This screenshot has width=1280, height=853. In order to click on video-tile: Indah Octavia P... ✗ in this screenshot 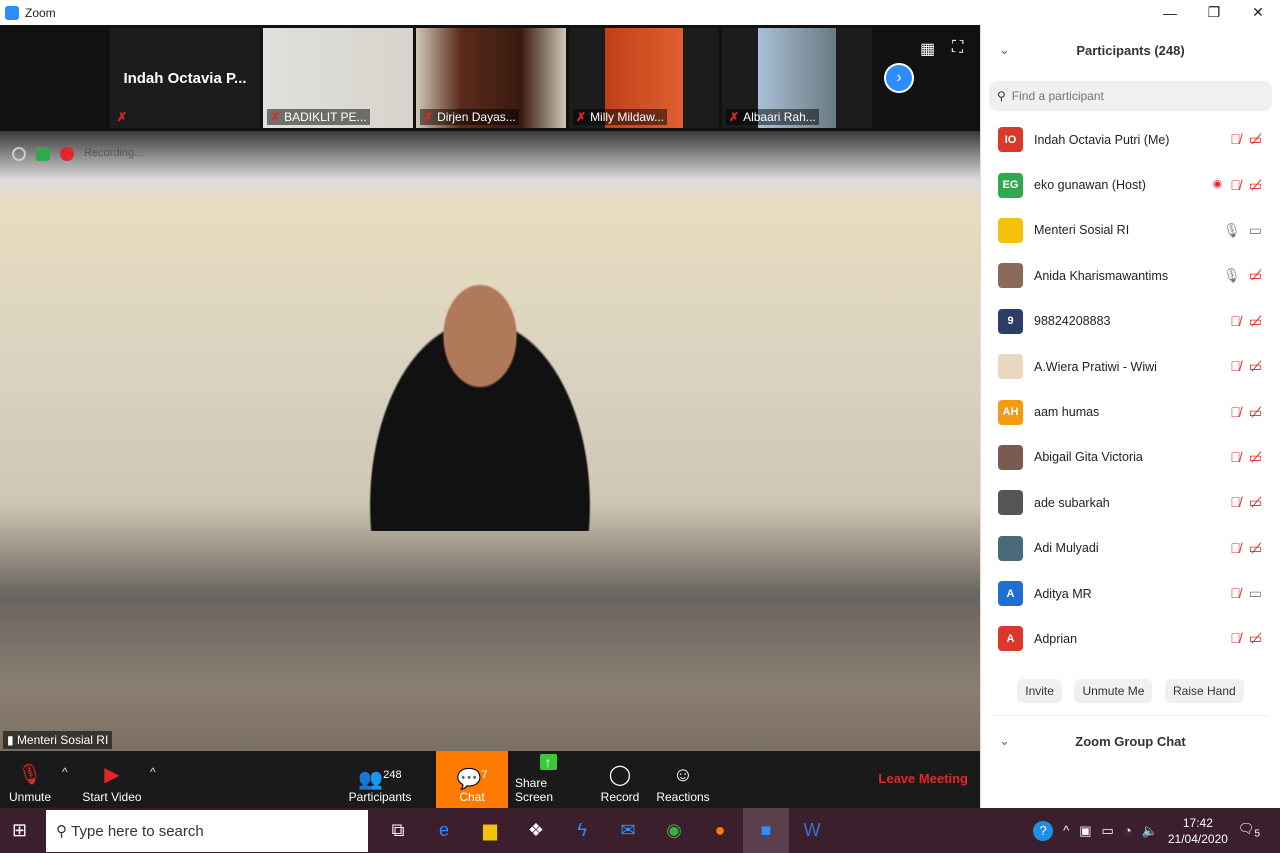, I will do `click(185, 78)`.